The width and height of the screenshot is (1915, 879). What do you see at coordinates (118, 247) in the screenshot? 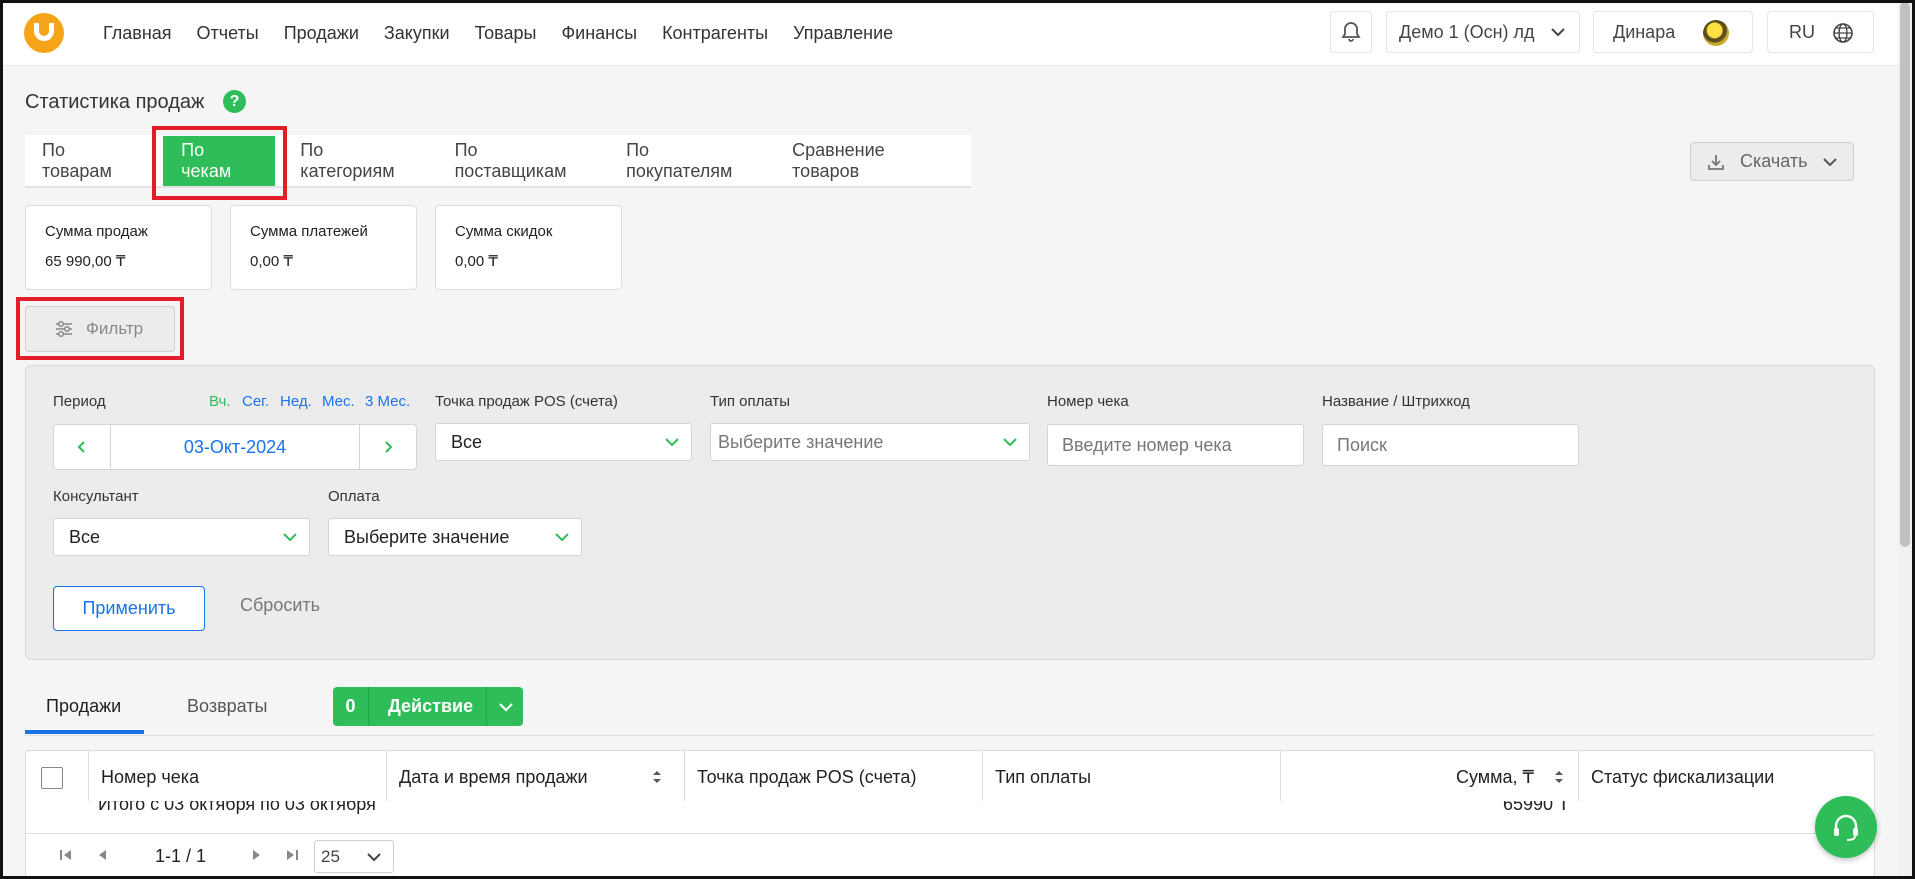
I see `stat-card-sales: Сумма продаж 65 990,00 ₸` at bounding box center [118, 247].